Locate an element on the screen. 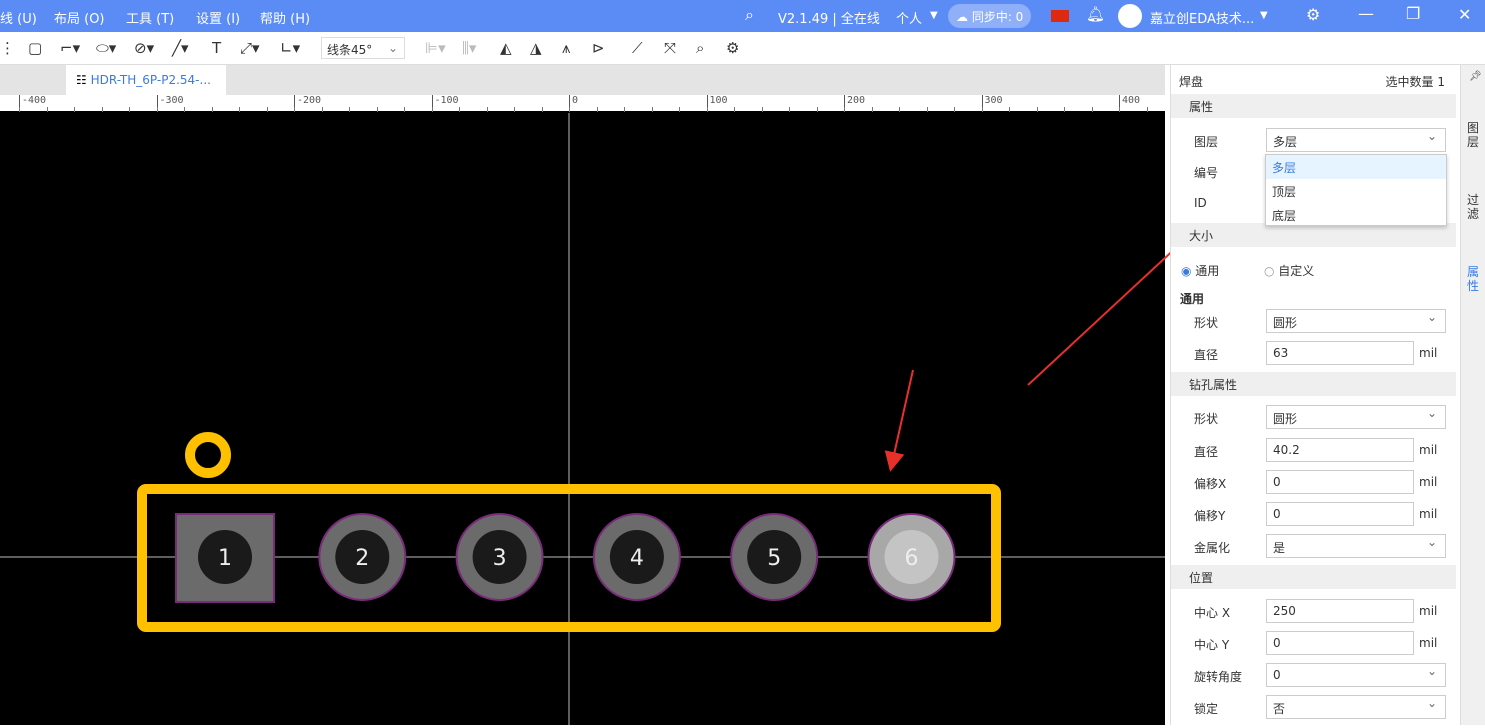 This screenshot has width=1485, height=728. minimize-icon: — is located at coordinates (1366, 13).